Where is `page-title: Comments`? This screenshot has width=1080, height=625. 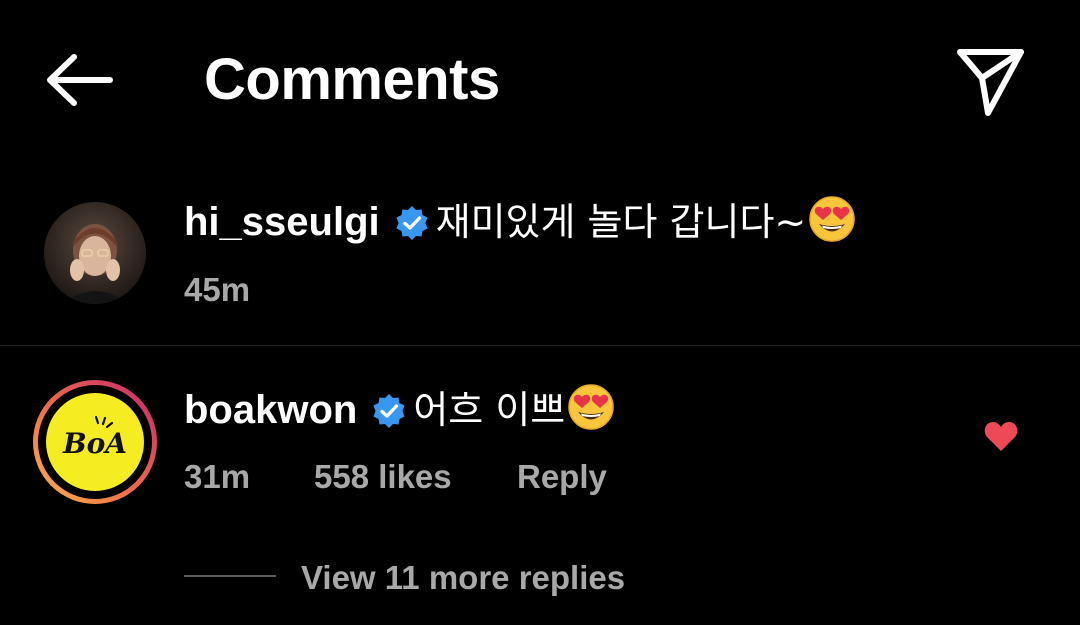 page-title: Comments is located at coordinates (352, 79).